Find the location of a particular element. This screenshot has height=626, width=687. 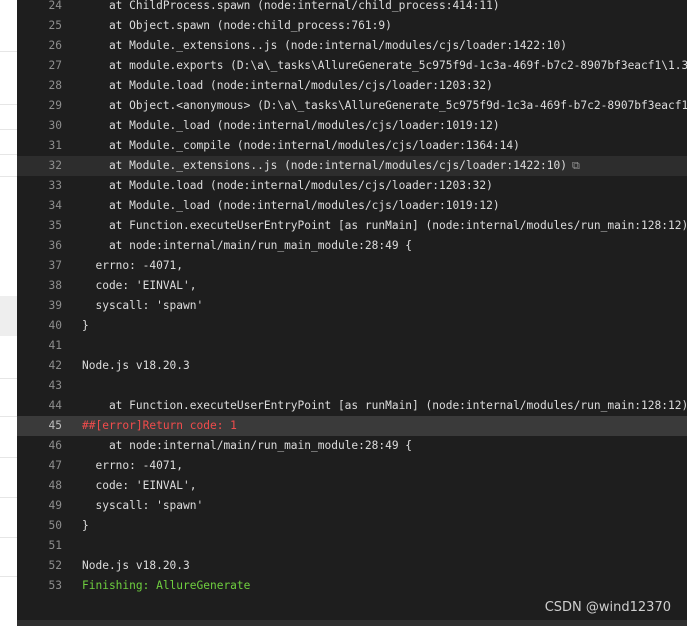

log-line: 51 is located at coordinates (352, 546).